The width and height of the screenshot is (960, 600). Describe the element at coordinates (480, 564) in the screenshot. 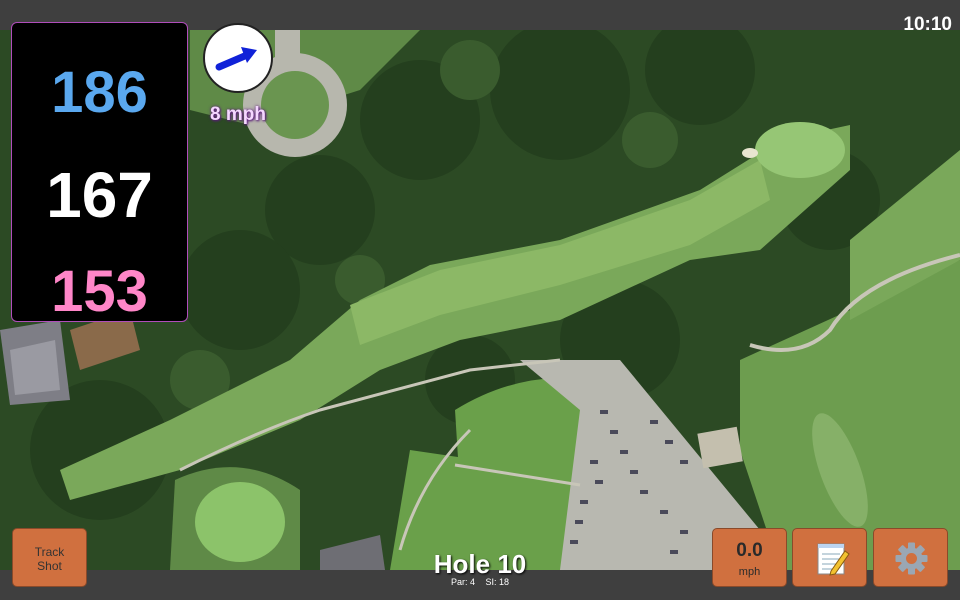

I see `hole-title: Hole 10` at that location.